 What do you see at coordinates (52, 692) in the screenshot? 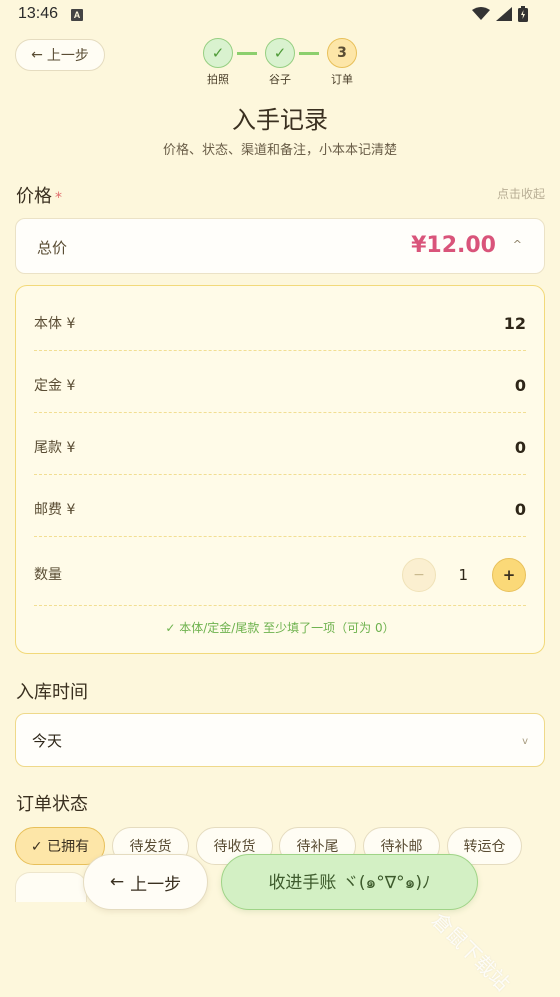
I see `date-section-label: 入库时间` at bounding box center [52, 692].